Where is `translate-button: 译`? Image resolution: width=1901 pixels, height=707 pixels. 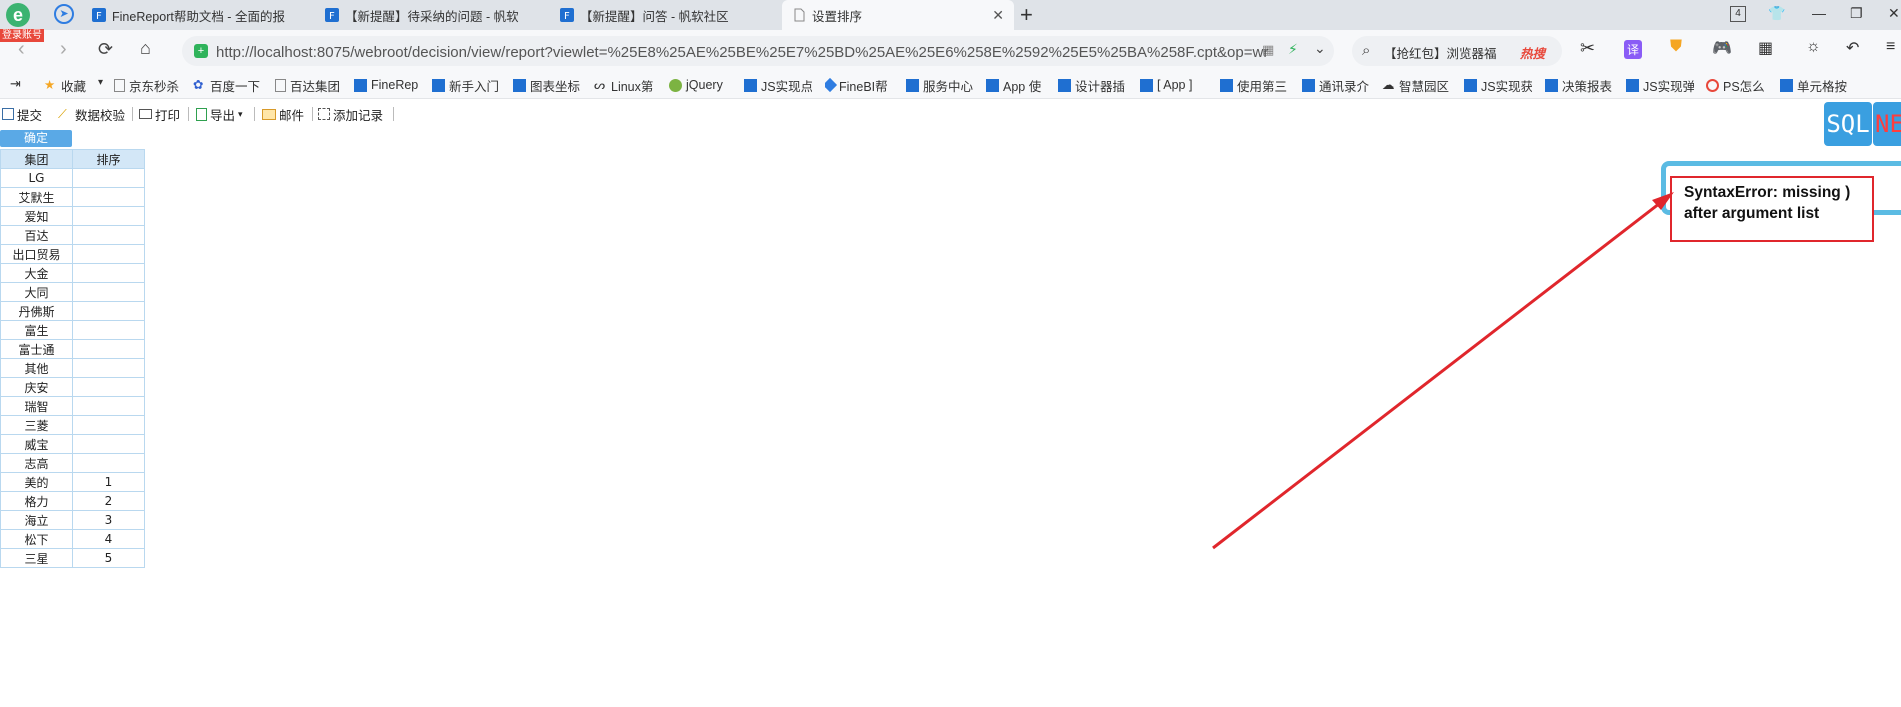 translate-button: 译 is located at coordinates (1633, 49).